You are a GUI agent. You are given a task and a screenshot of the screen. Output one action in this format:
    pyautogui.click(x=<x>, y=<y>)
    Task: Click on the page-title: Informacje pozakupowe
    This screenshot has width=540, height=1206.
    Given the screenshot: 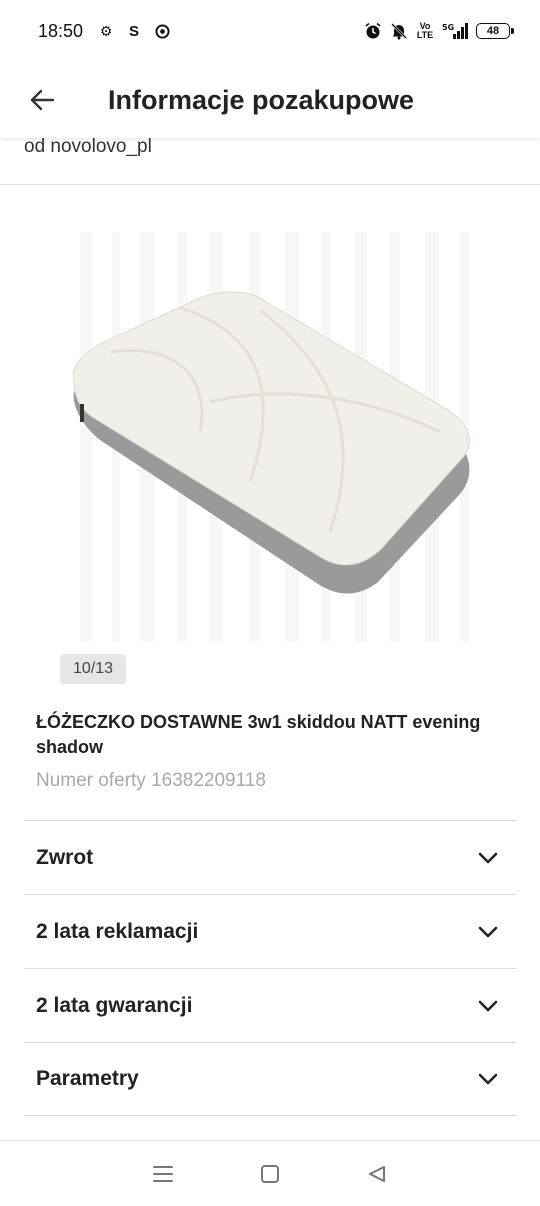 What is the action you would take?
    pyautogui.click(x=261, y=99)
    